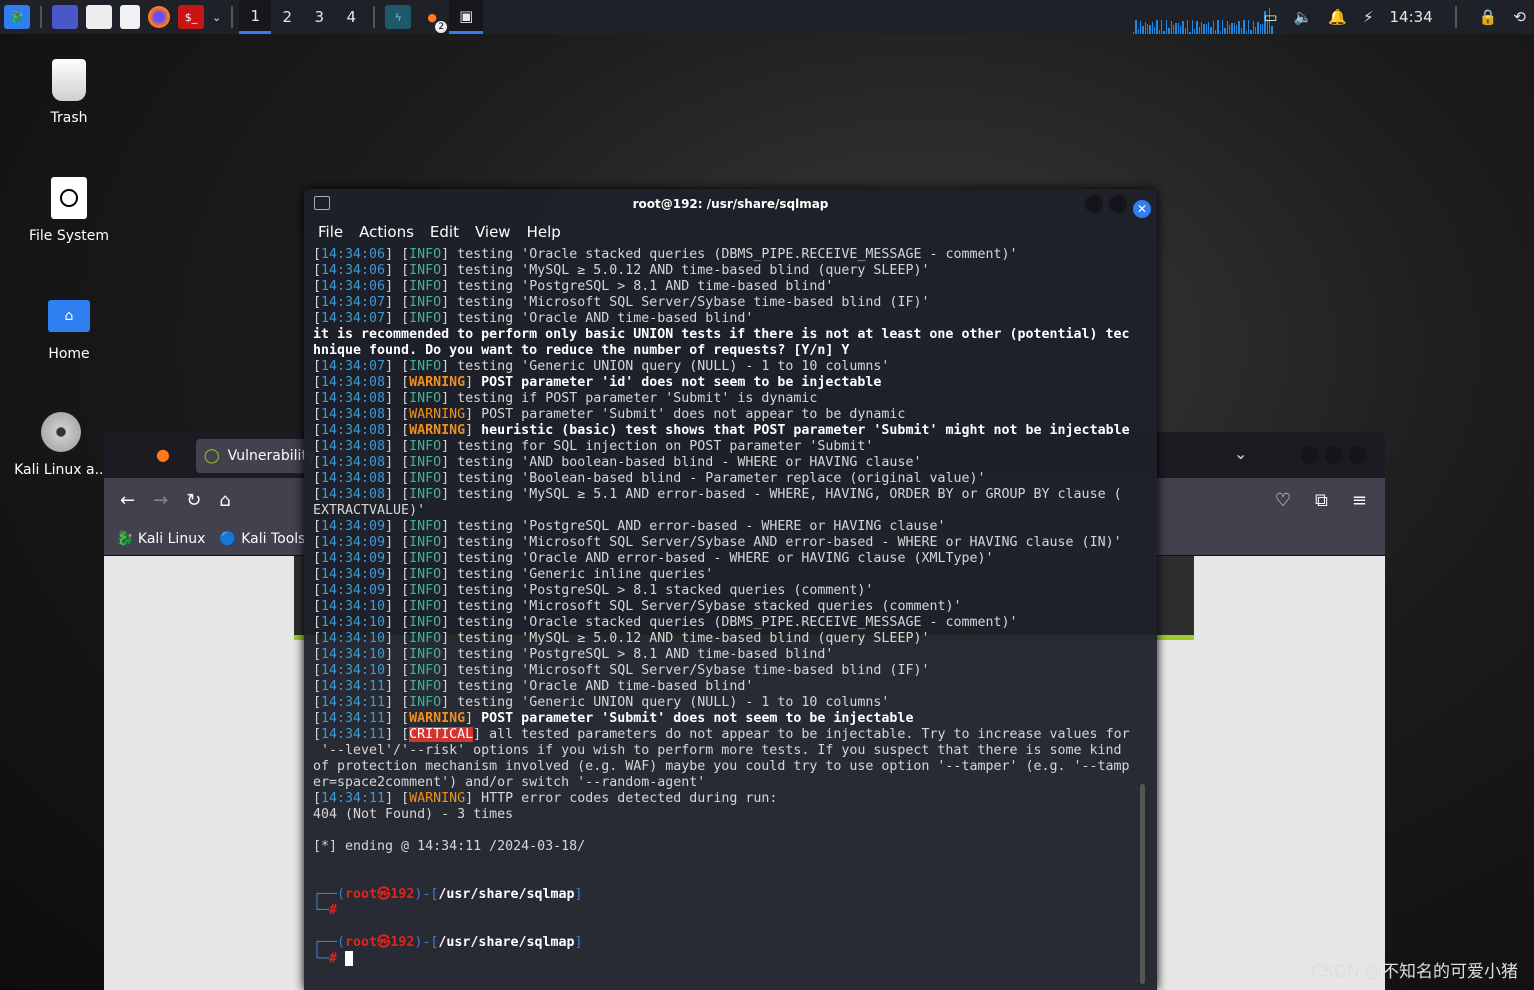 Image resolution: width=1534 pixels, height=990 pixels. What do you see at coordinates (1270, 17) in the screenshot?
I see `network-icon: ▭` at bounding box center [1270, 17].